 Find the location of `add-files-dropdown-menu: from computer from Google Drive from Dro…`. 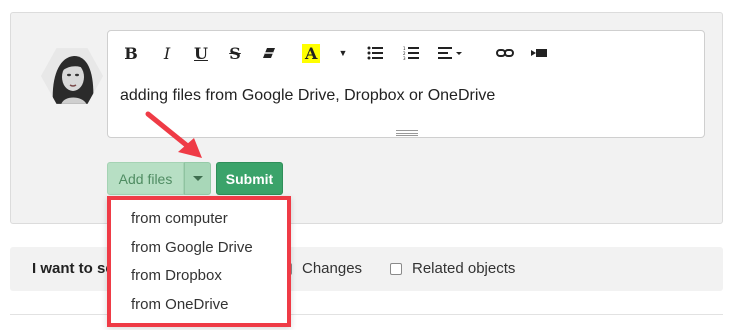

add-files-dropdown-menu: from computer from Google Drive from Dro… is located at coordinates (199, 261).